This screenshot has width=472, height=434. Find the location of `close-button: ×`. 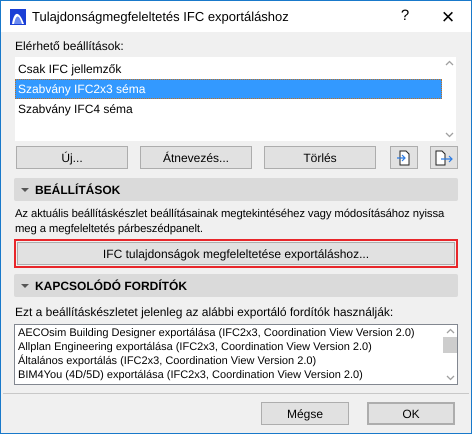

close-button: × is located at coordinates (448, 16).